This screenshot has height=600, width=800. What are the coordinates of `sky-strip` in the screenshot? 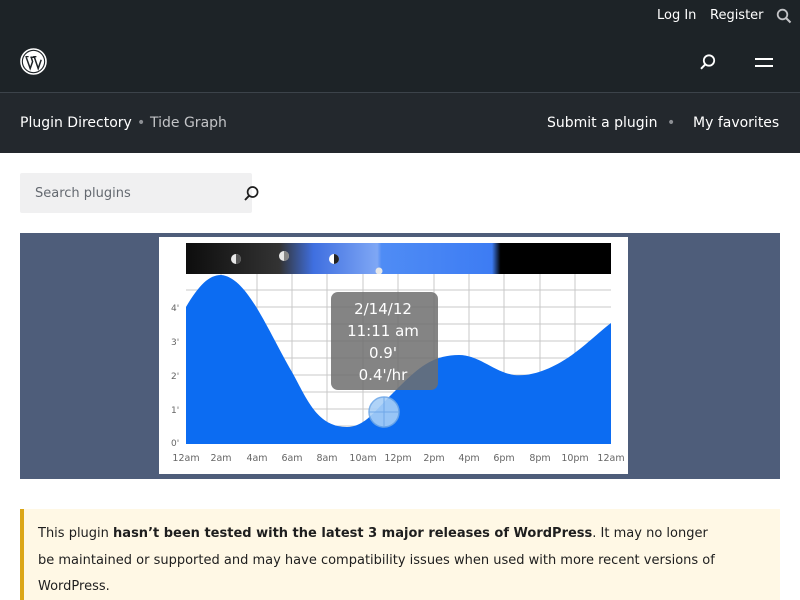 It's located at (398, 258).